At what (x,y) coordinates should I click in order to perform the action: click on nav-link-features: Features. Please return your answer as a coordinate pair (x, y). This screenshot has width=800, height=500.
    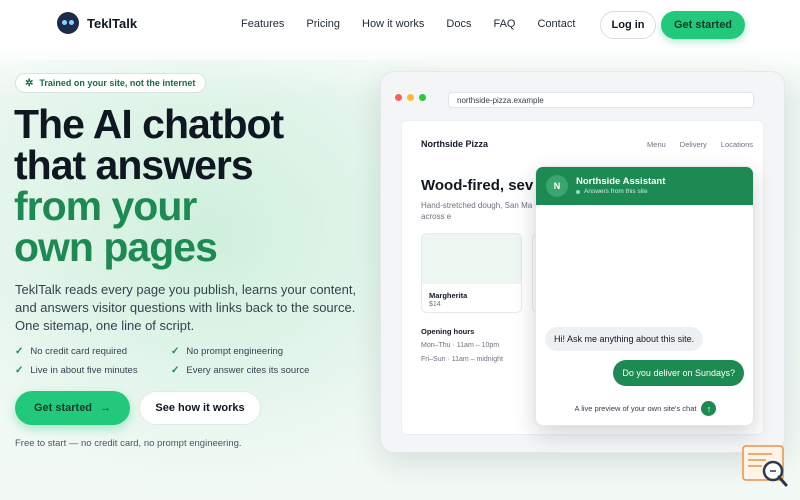
    Looking at the image, I should click on (262, 24).